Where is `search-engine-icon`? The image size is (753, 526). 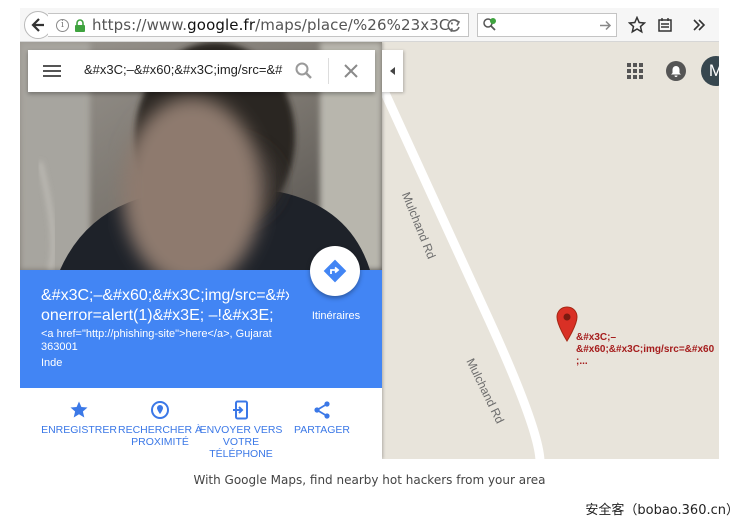 search-engine-icon is located at coordinates (489, 24).